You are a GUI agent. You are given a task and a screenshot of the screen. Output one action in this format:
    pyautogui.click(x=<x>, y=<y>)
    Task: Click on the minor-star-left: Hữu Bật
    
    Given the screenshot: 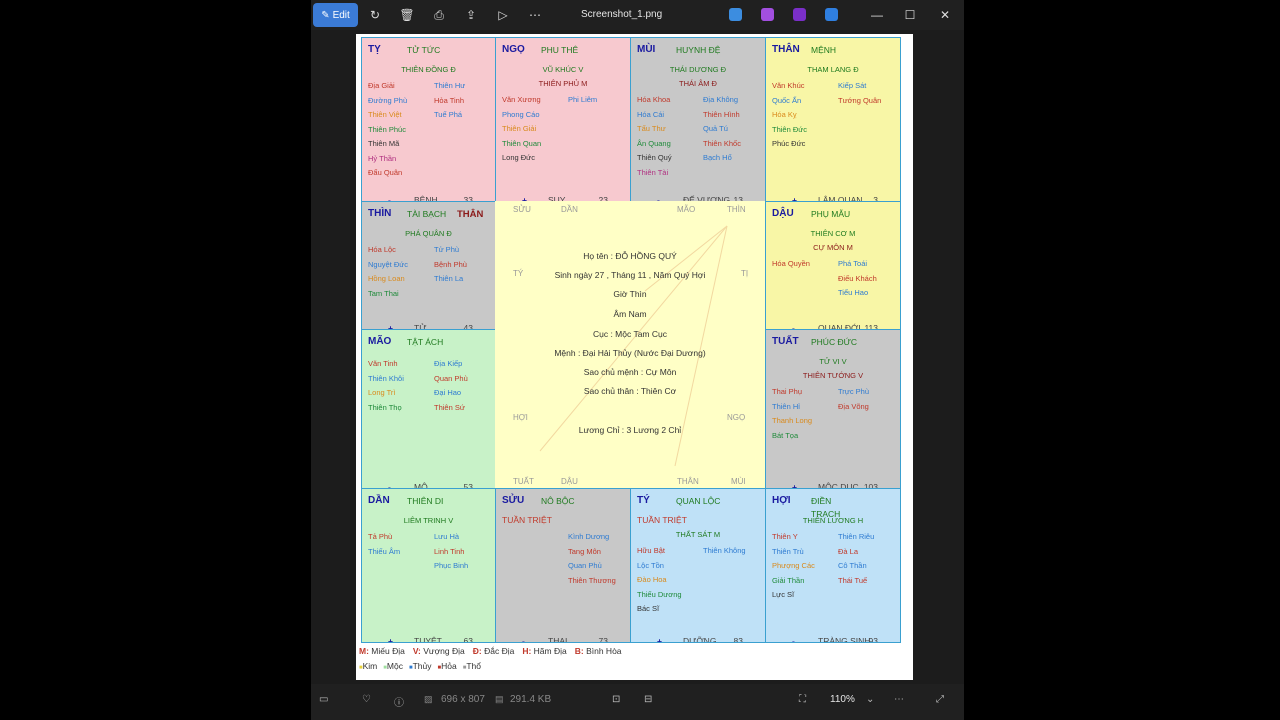 What is the action you would take?
    pyautogui.click(x=651, y=550)
    